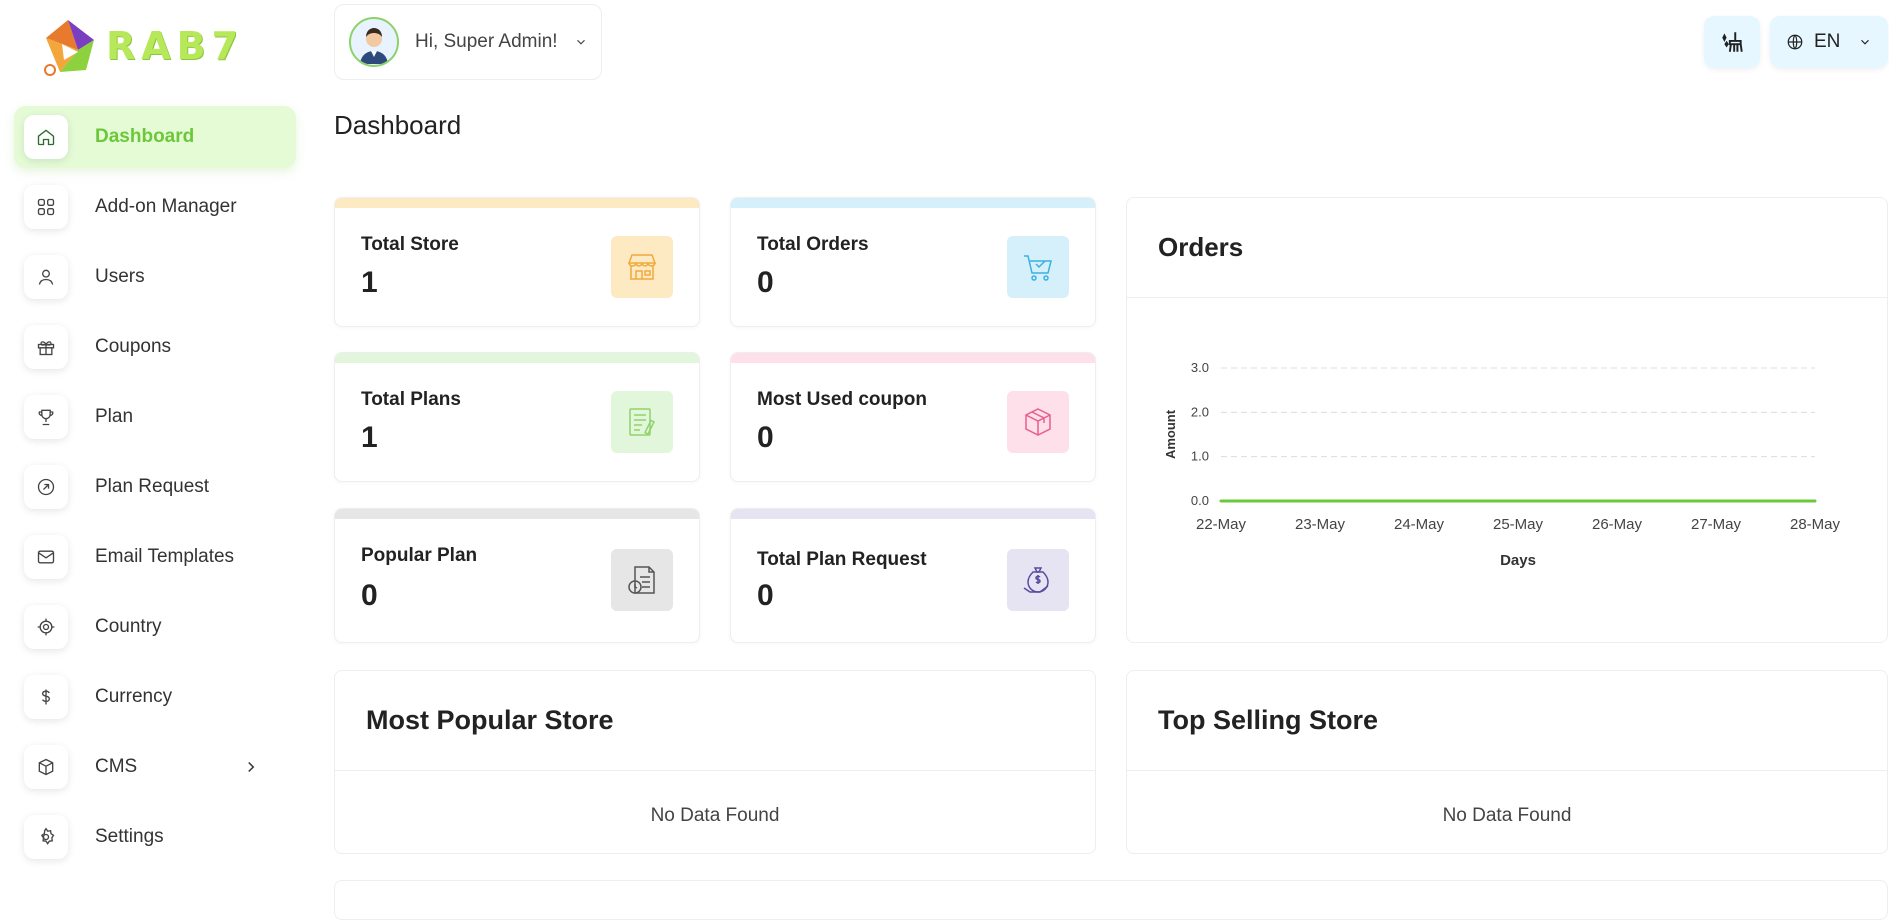  What do you see at coordinates (1419, 524) in the screenshot?
I see `x-tick-label: 24-May` at bounding box center [1419, 524].